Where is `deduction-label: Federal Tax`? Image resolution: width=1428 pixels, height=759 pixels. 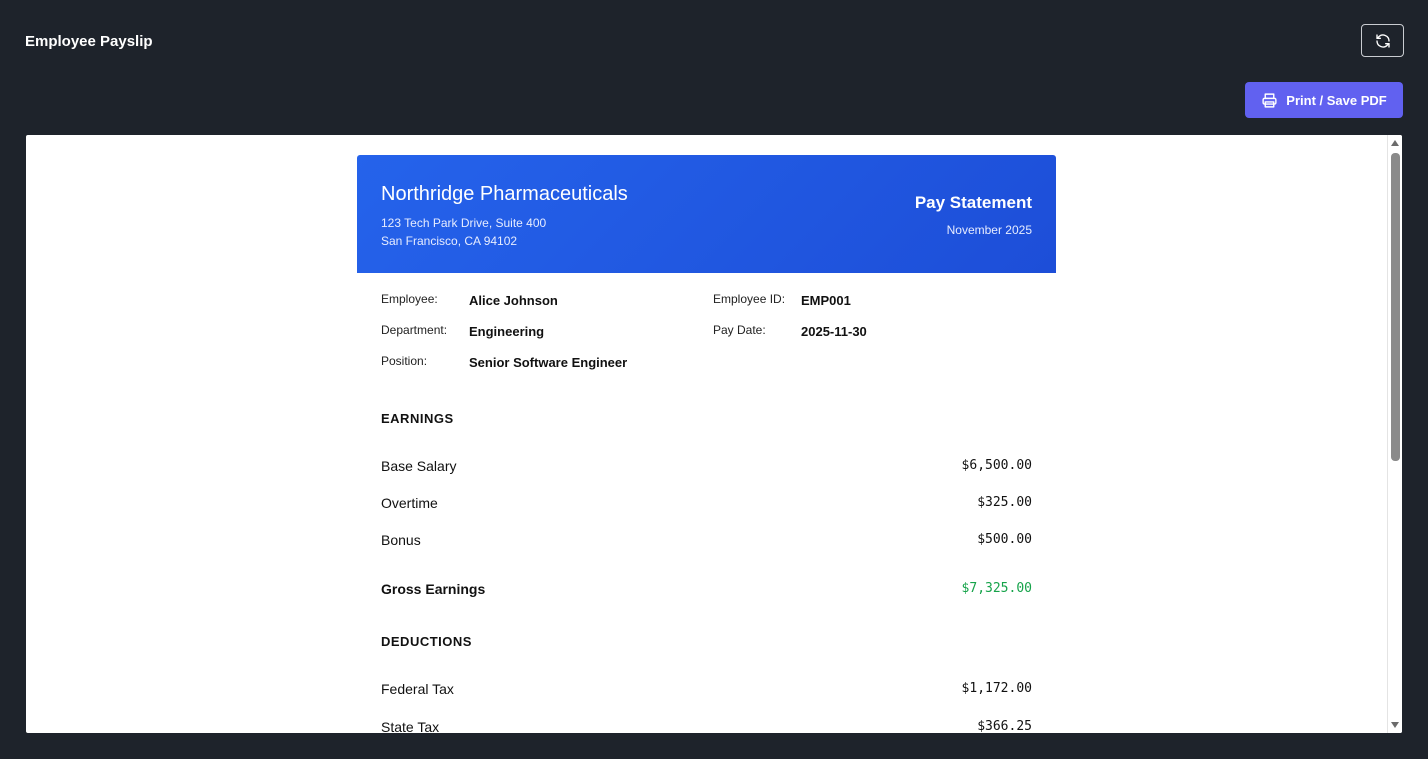
deduction-label: Federal Tax is located at coordinates (417, 689).